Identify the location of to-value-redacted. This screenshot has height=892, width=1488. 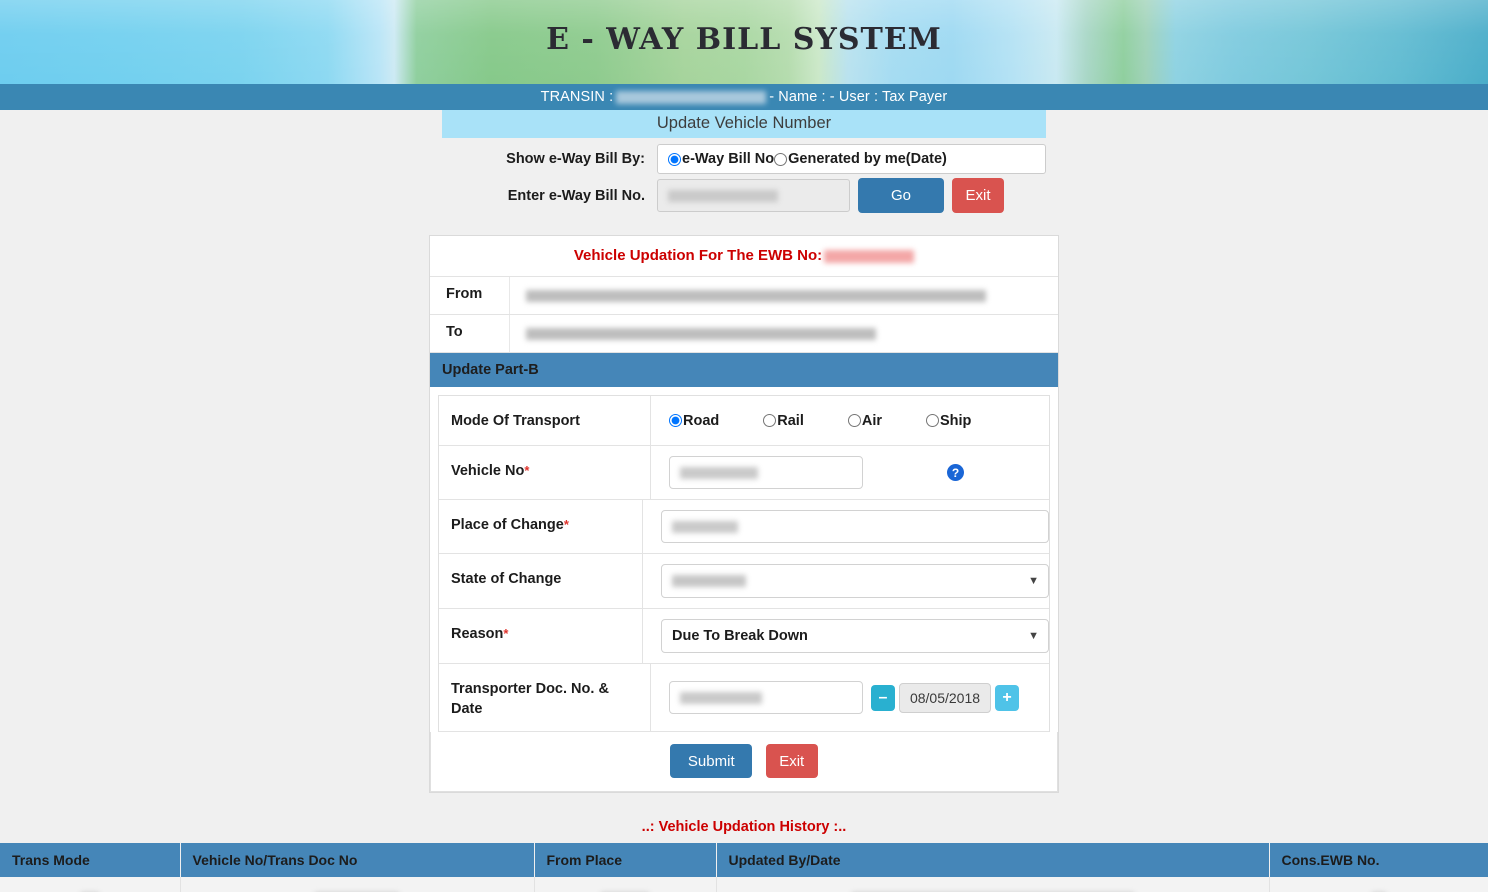
(701, 333).